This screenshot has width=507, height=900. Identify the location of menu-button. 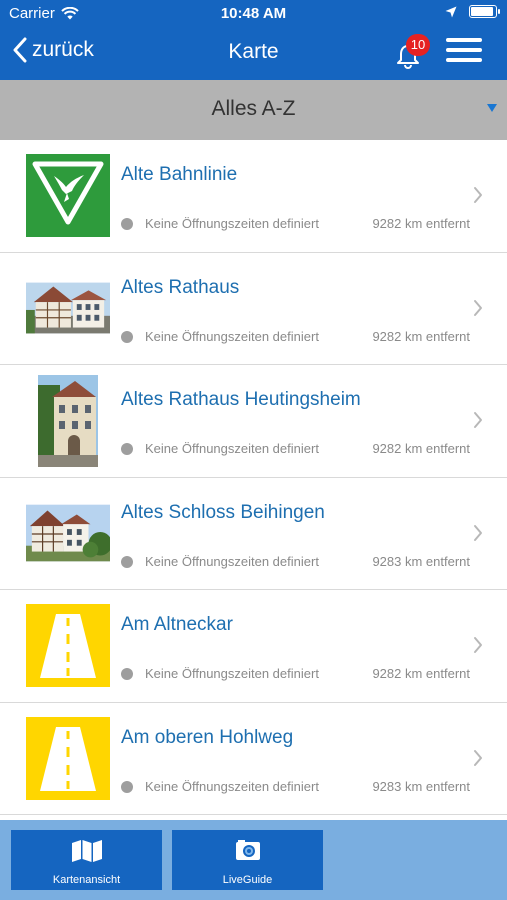
(464, 52).